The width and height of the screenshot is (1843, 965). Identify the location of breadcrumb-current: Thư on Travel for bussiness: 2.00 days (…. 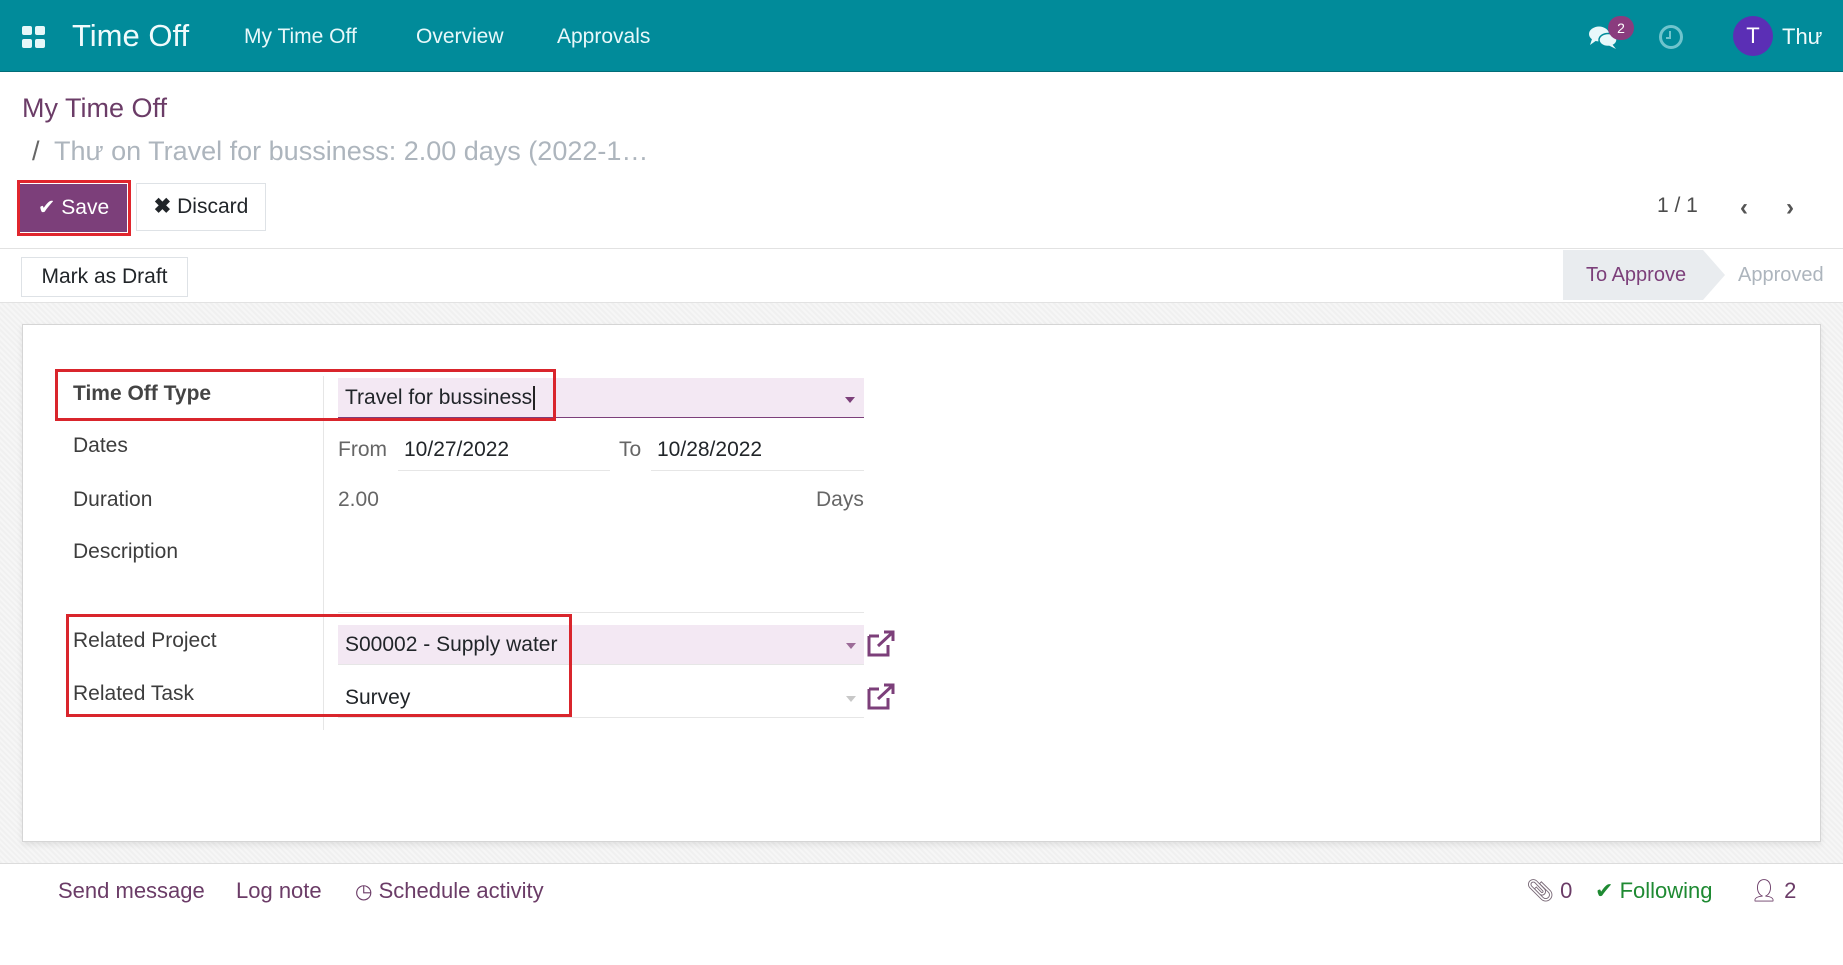
(351, 151).